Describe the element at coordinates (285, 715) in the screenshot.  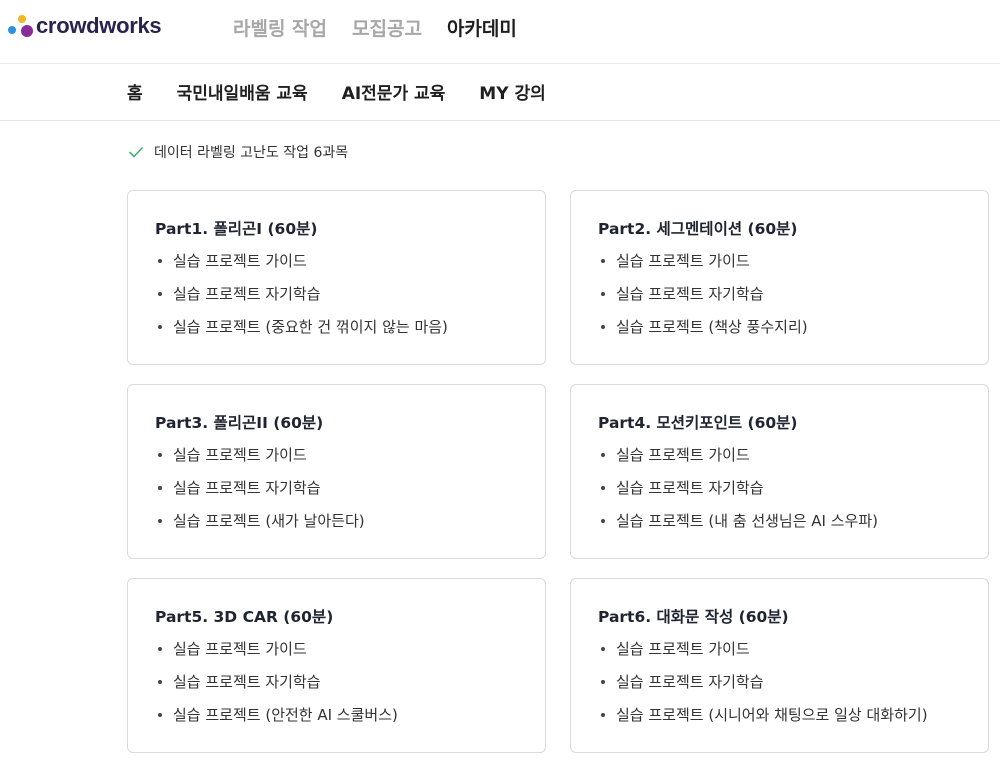
I see `course-item-label: 실습 프로젝트 (안전한 AI 스쿨버스)` at that location.